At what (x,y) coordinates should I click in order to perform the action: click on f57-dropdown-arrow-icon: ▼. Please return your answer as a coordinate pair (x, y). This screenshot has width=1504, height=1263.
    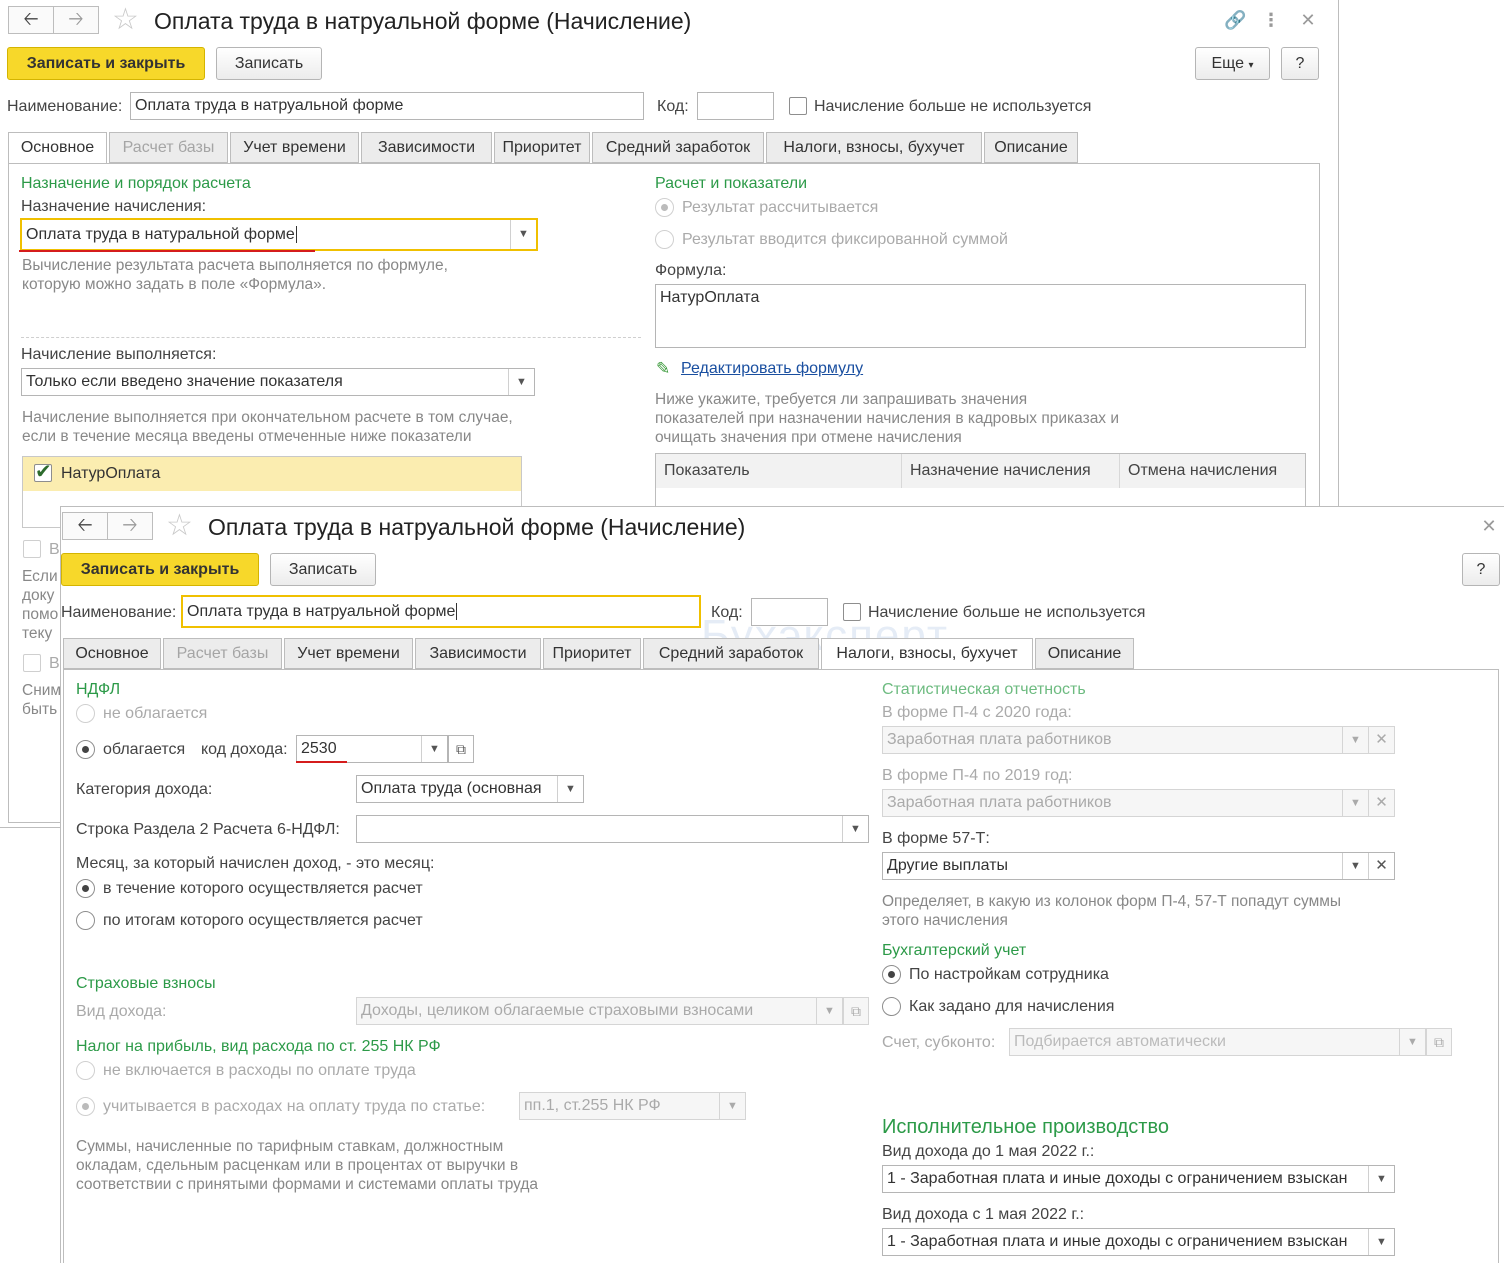
    Looking at the image, I should click on (1355, 866).